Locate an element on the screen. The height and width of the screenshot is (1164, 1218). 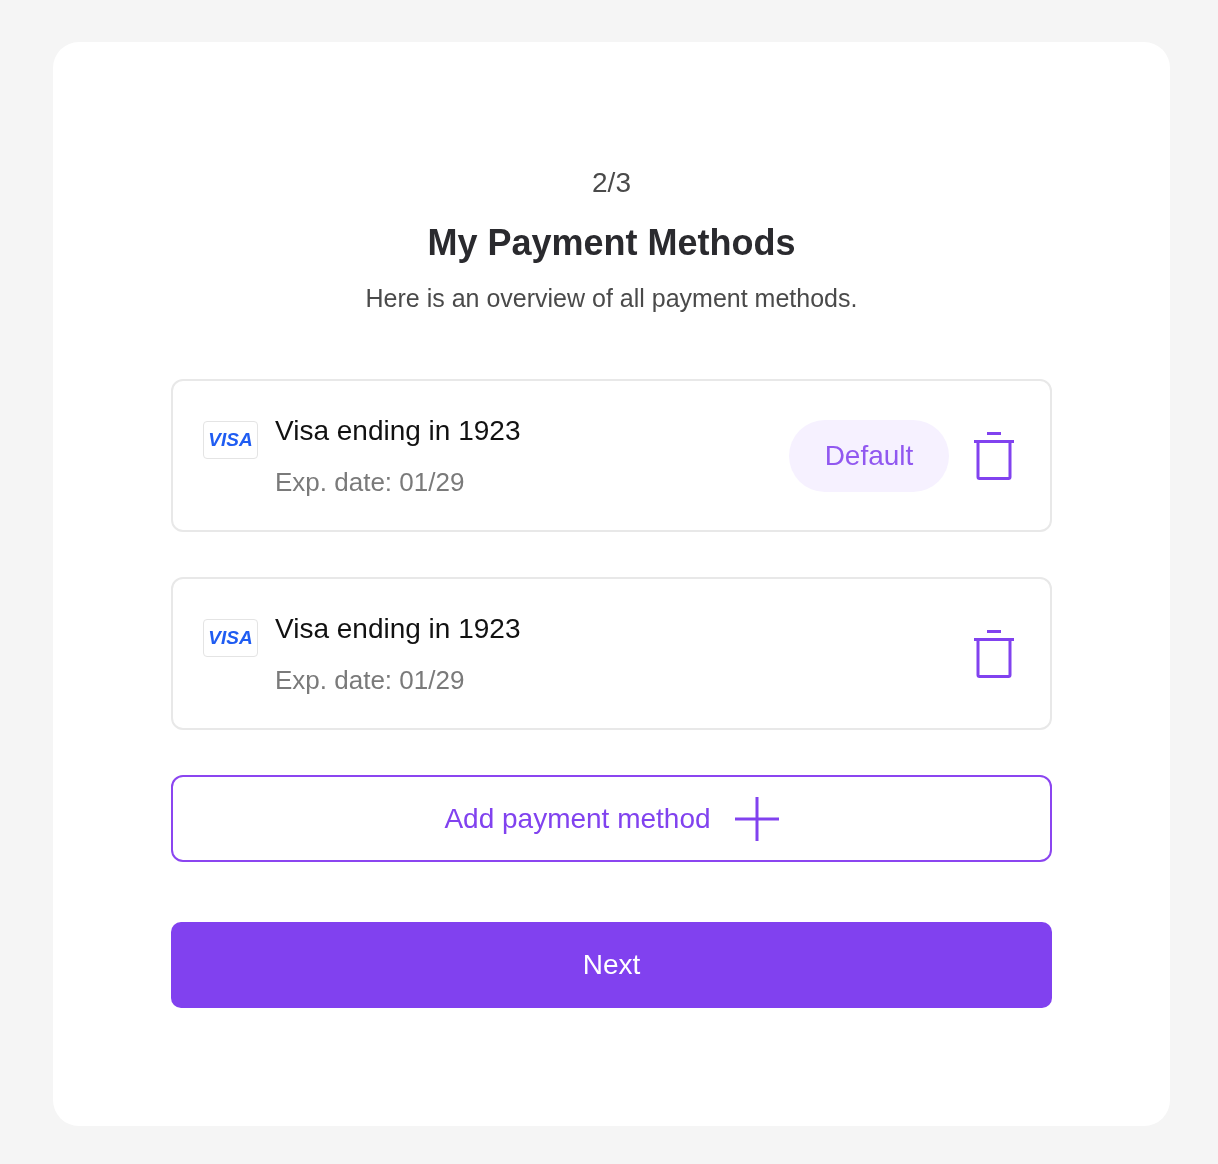
next-button: Next is located at coordinates (611, 965).